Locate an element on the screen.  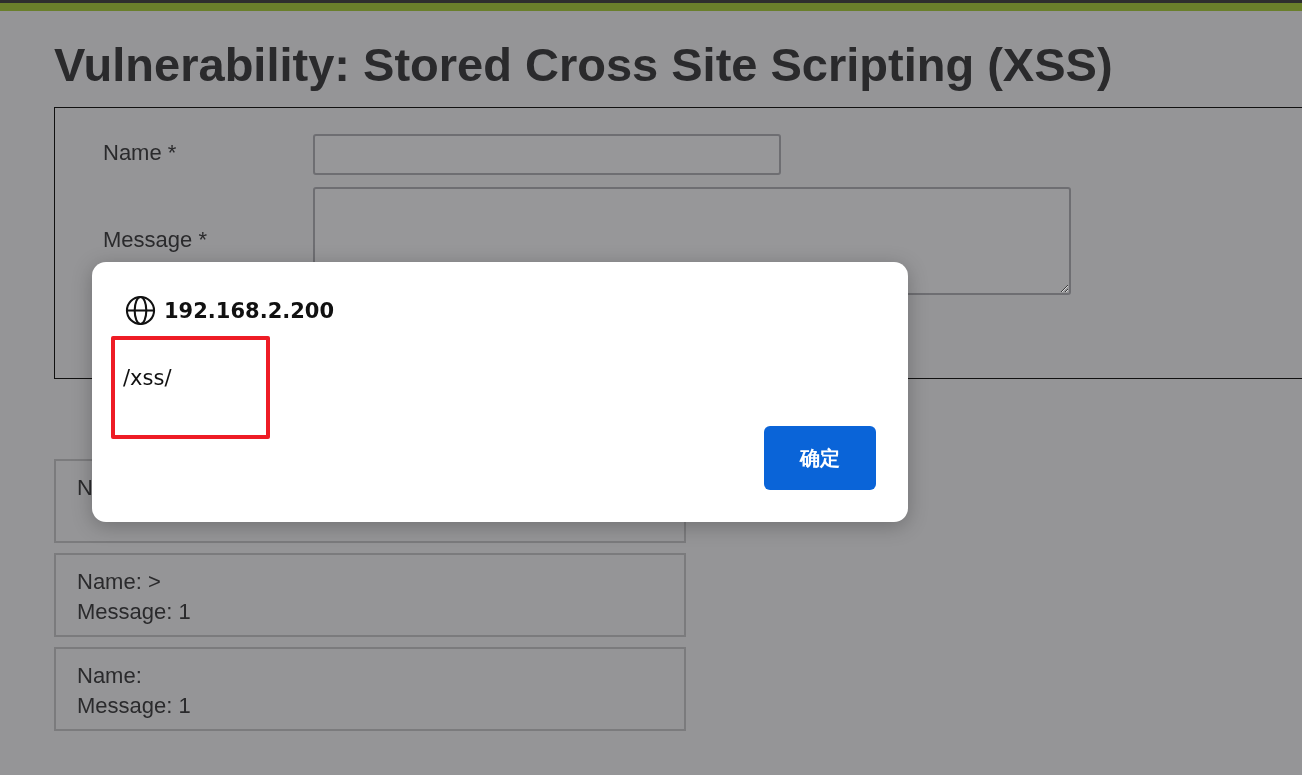
page-title: Vulnerability: Stored Cross Site Scripting (XSS) is located at coordinates (584, 65).